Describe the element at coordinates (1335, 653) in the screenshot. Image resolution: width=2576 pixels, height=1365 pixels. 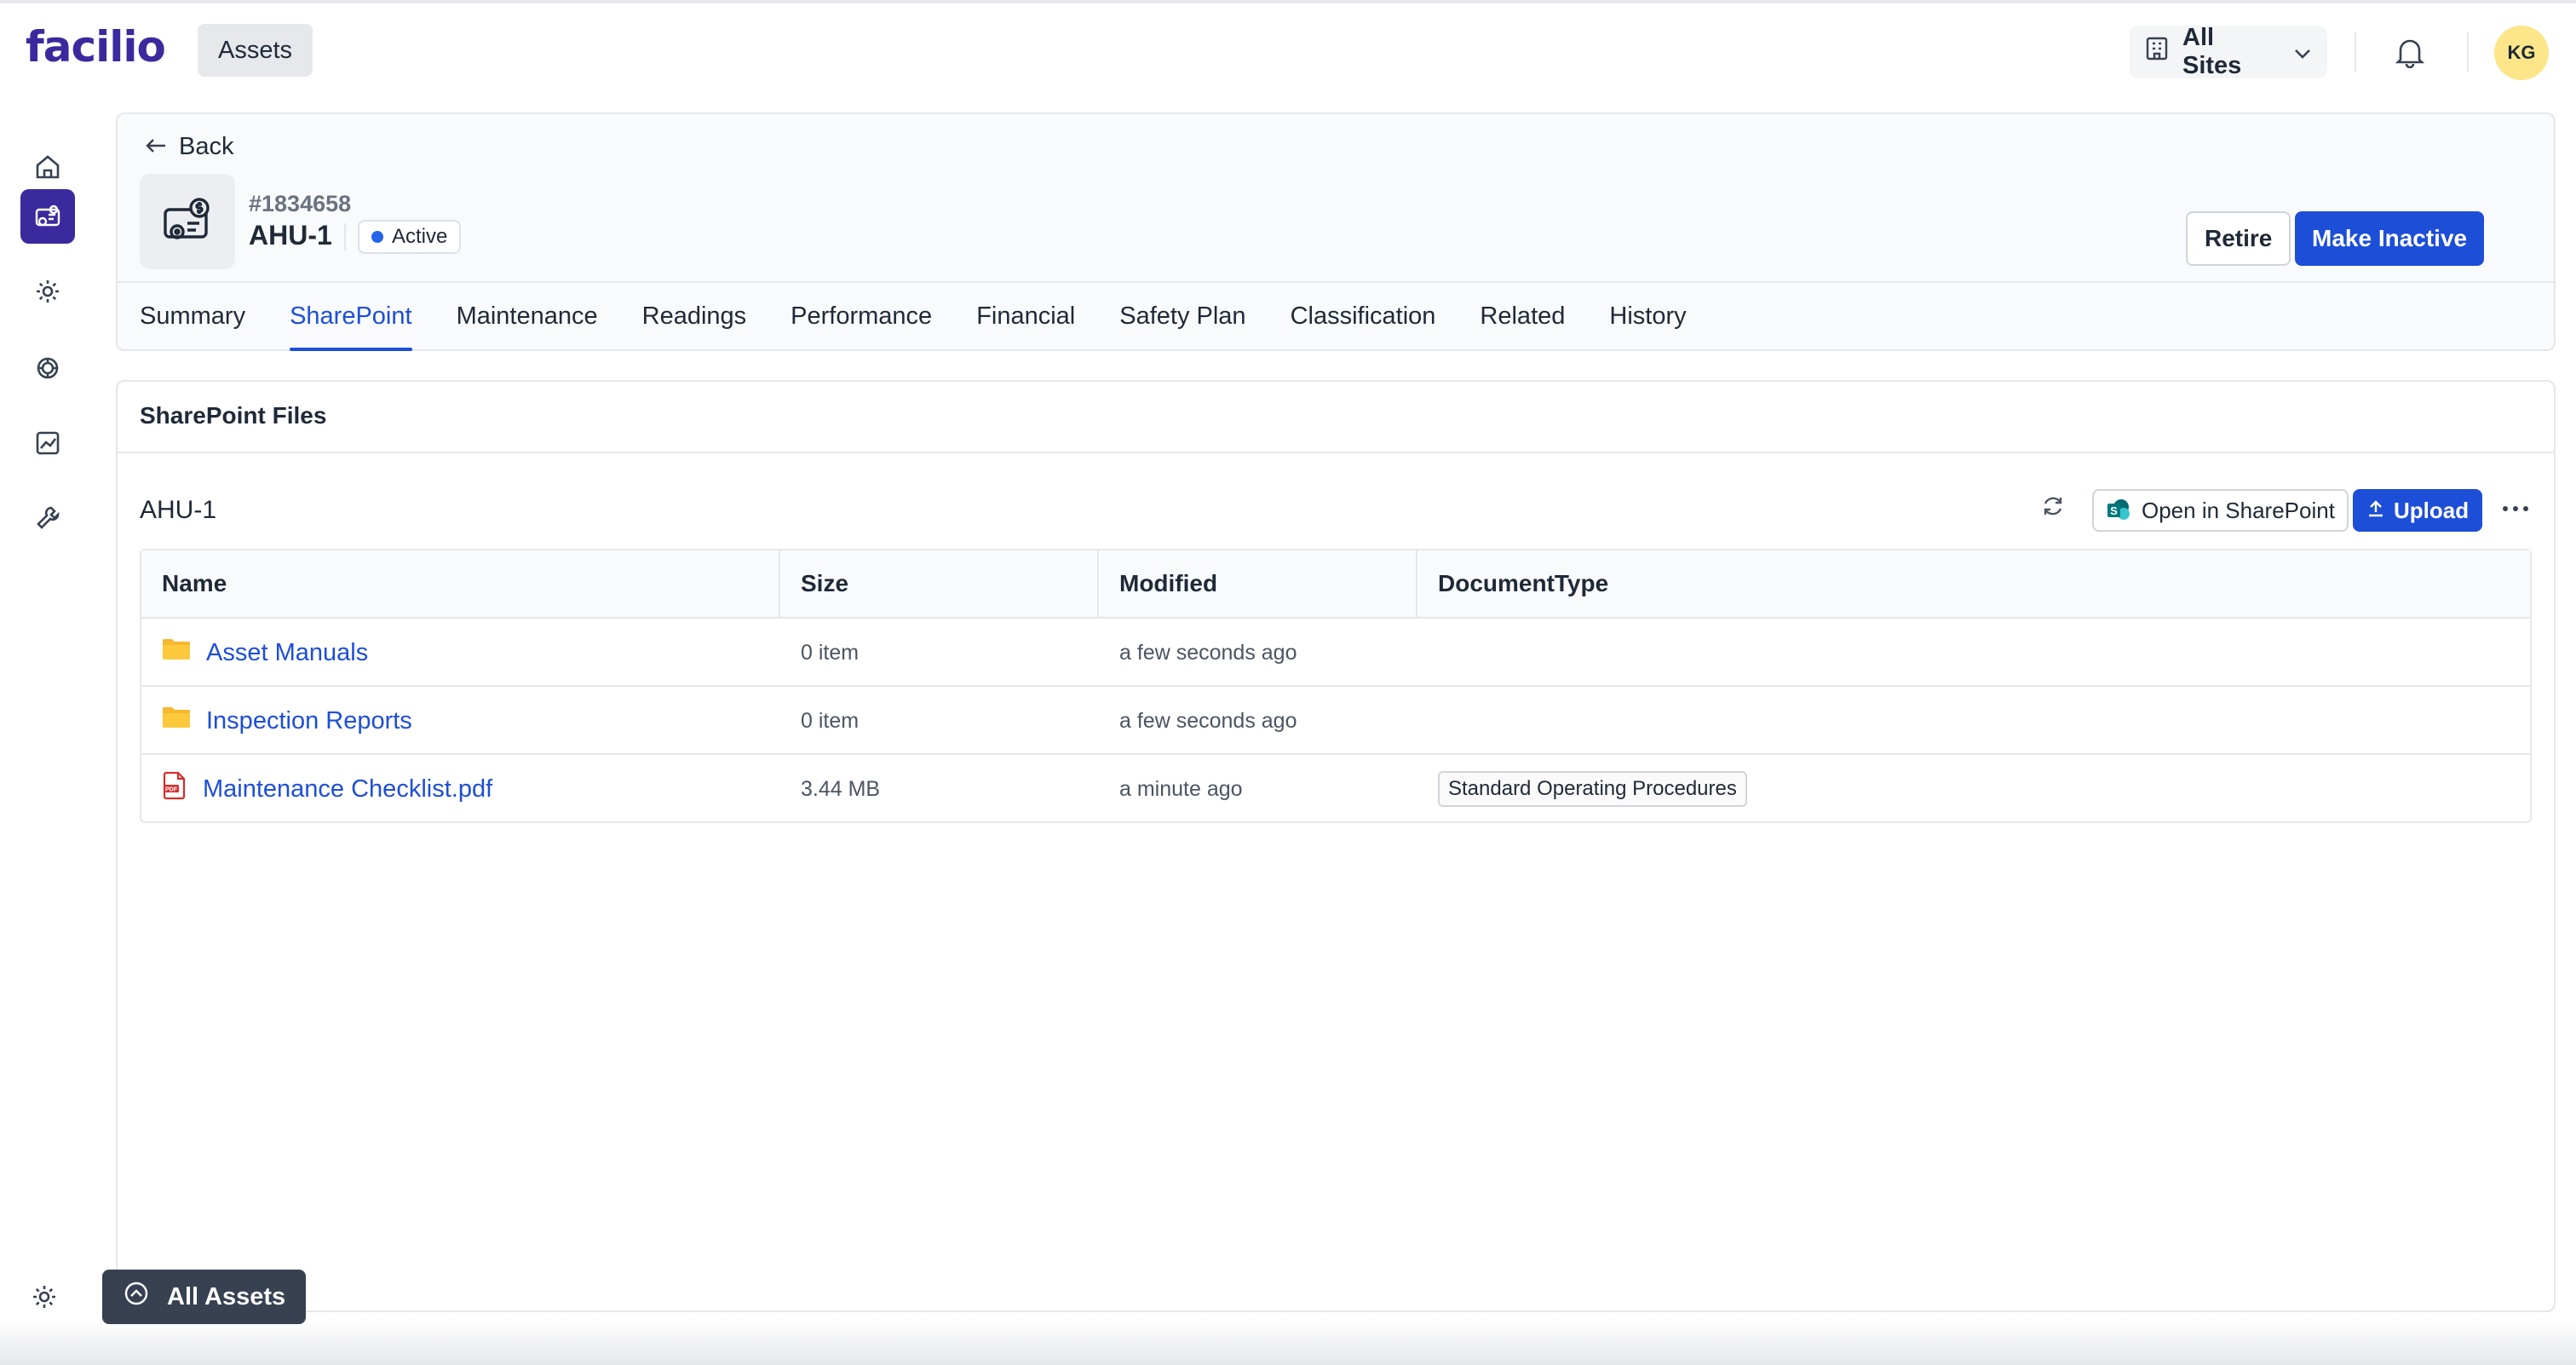
I see `table-row: Asset Manuals 0 item a few seconds ago` at that location.